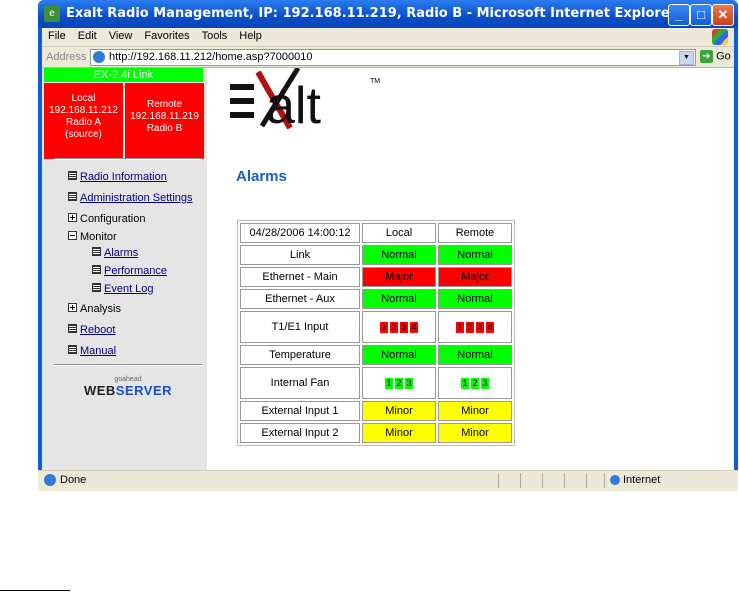 The width and height of the screenshot is (739, 595). I want to click on address-label: Address, so click(66, 57).